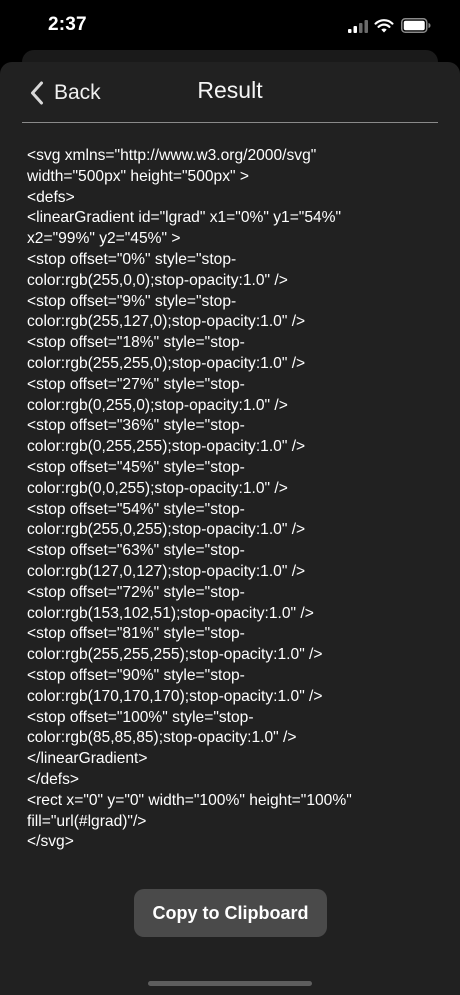  Describe the element at coordinates (77, 92) in the screenshot. I see `back-label: Back` at that location.